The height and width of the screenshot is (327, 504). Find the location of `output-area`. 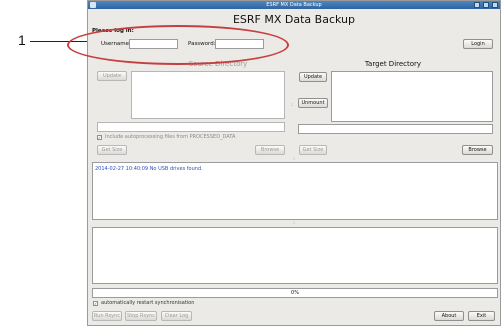

output-area is located at coordinates (295, 255).